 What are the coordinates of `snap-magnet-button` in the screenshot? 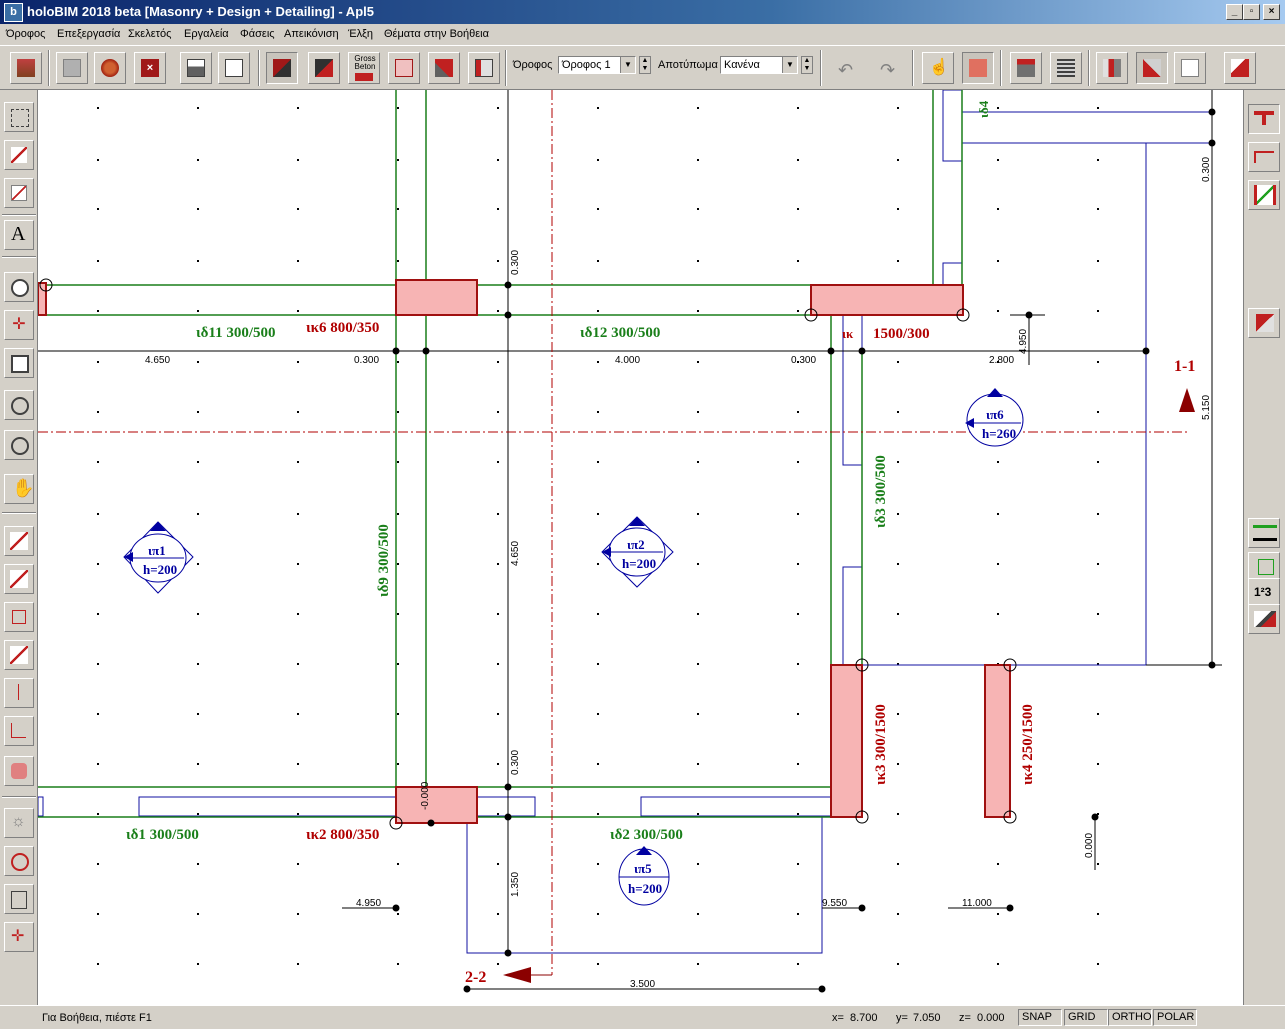 It's located at (19, 771).